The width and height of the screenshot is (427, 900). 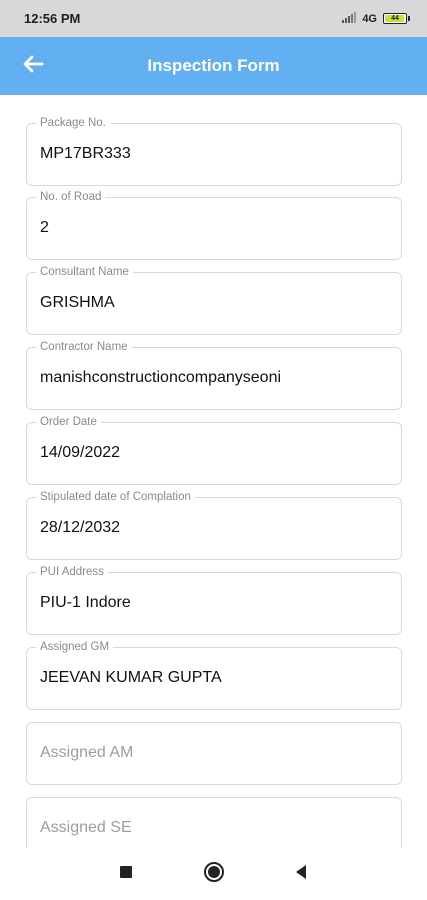 I want to click on recent-apps-icon, so click(x=126, y=874).